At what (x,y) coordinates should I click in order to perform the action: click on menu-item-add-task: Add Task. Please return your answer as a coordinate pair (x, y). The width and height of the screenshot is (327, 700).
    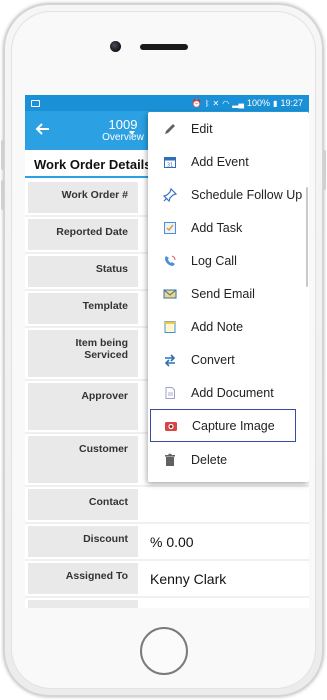
    Looking at the image, I should click on (228, 227).